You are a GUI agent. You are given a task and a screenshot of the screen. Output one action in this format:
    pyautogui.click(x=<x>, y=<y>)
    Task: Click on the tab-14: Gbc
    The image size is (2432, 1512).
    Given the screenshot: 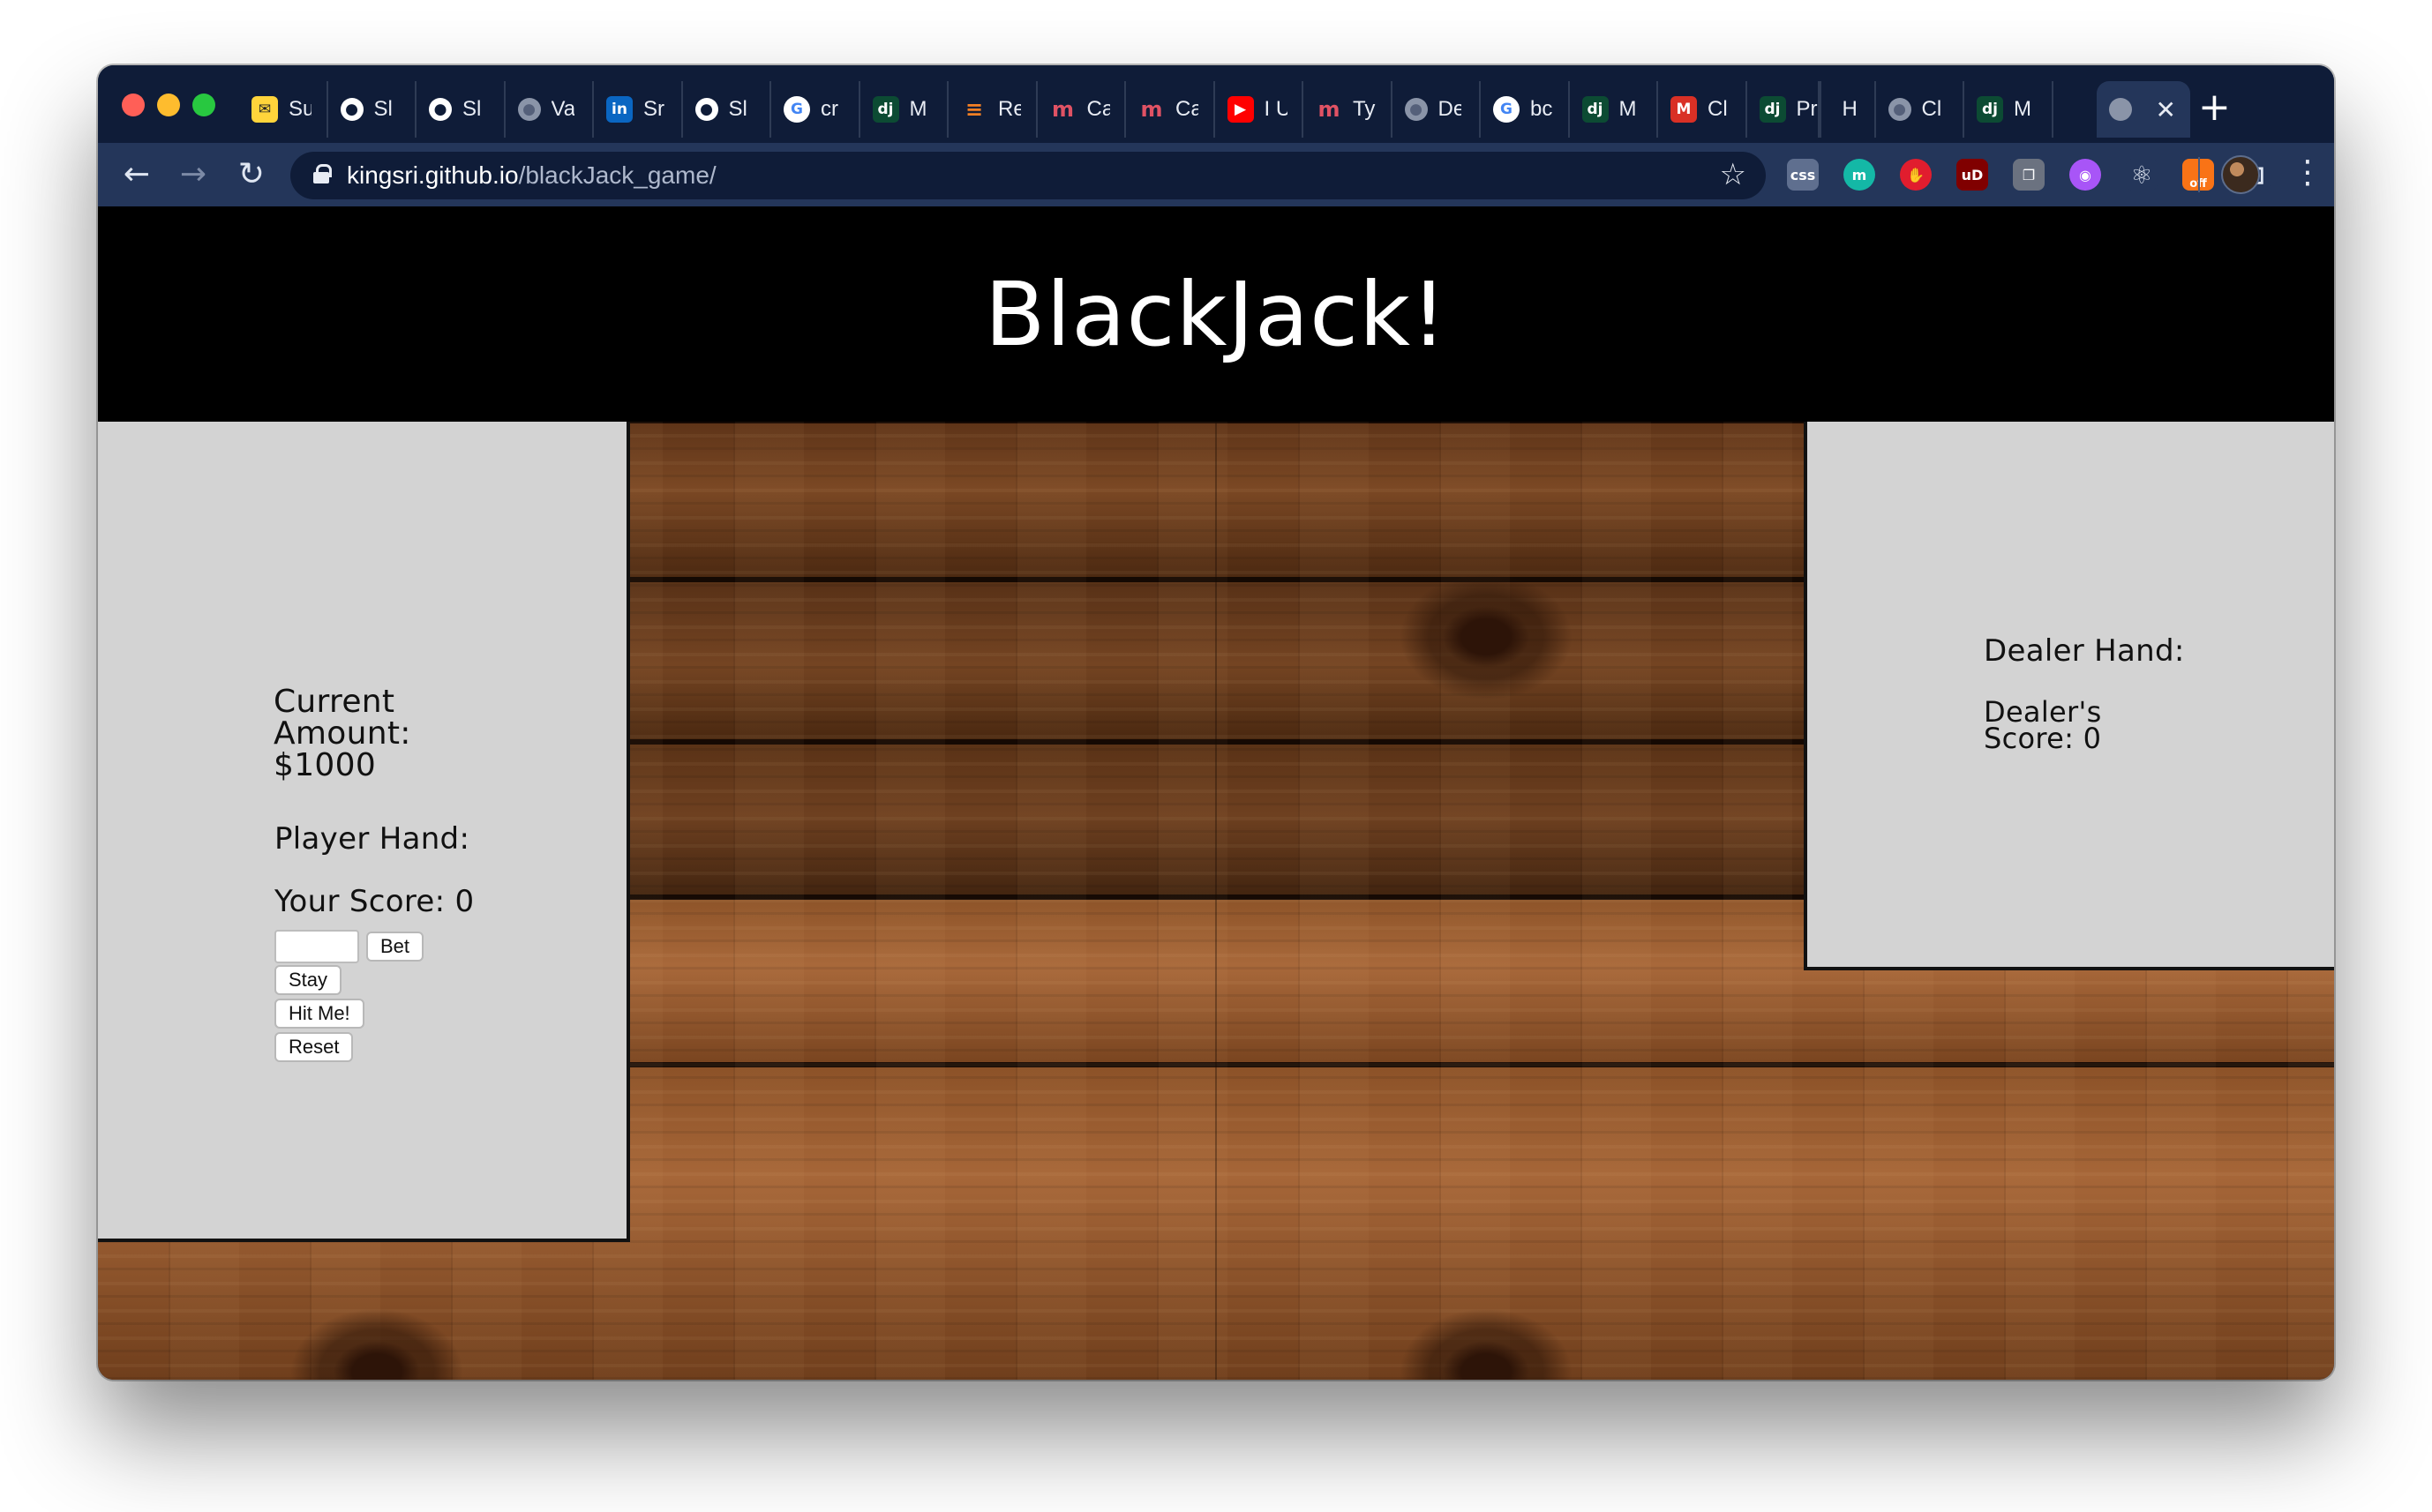 What is the action you would take?
    pyautogui.click(x=1525, y=109)
    